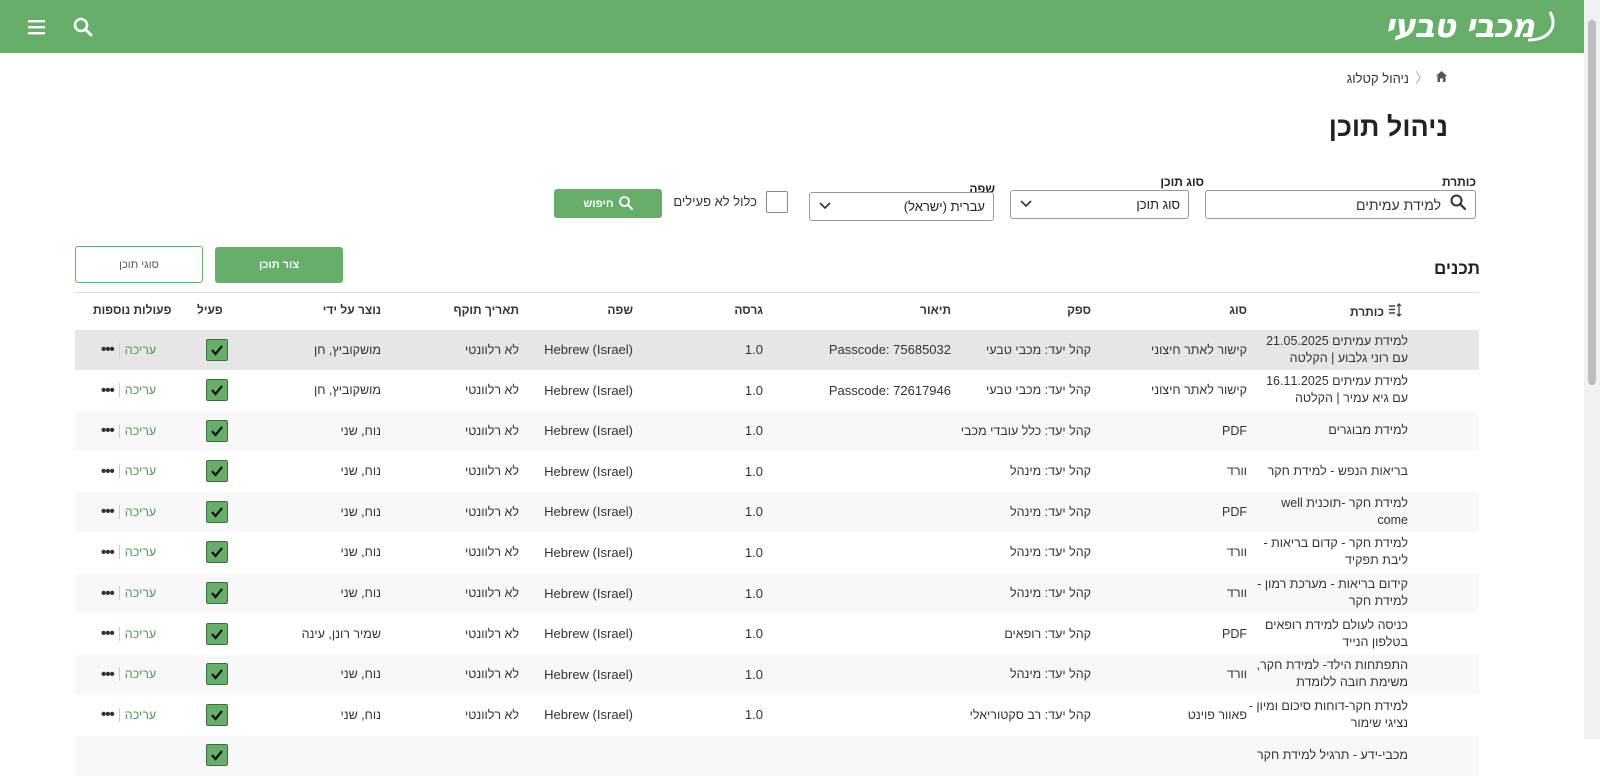 This screenshot has height=776, width=1600. What do you see at coordinates (1395, 311) in the screenshot?
I see `sort-icon` at bounding box center [1395, 311].